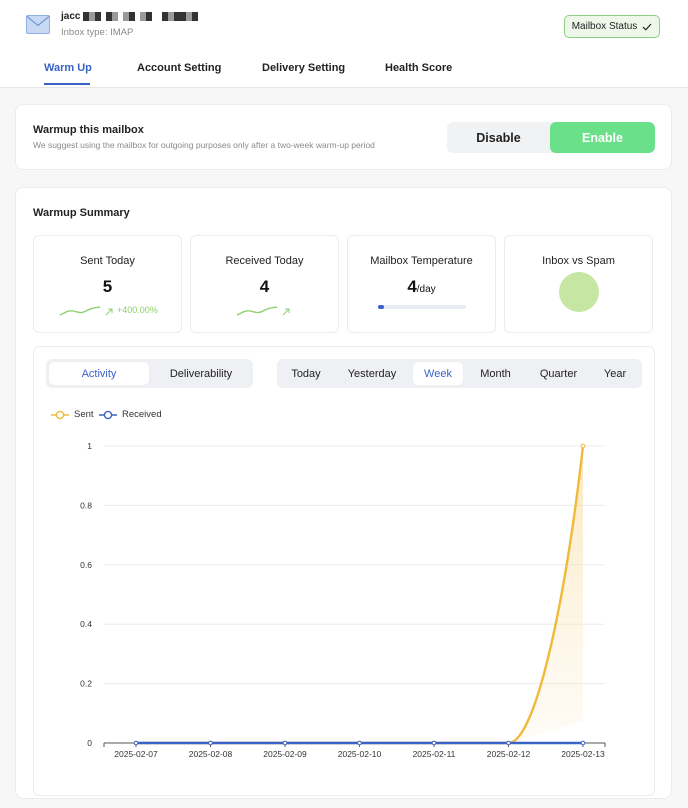  I want to click on x-tick-label: 2025-02-10, so click(360, 754).